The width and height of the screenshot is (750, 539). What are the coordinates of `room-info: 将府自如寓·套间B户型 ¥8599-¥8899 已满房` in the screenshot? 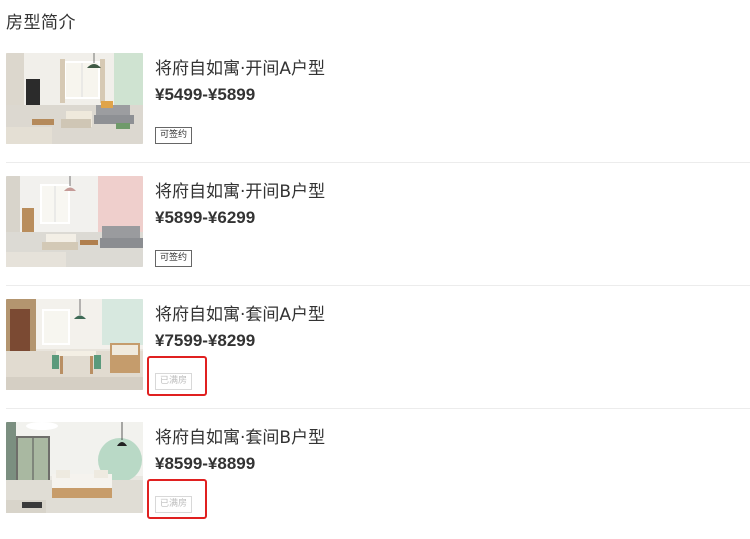 It's located at (236, 473).